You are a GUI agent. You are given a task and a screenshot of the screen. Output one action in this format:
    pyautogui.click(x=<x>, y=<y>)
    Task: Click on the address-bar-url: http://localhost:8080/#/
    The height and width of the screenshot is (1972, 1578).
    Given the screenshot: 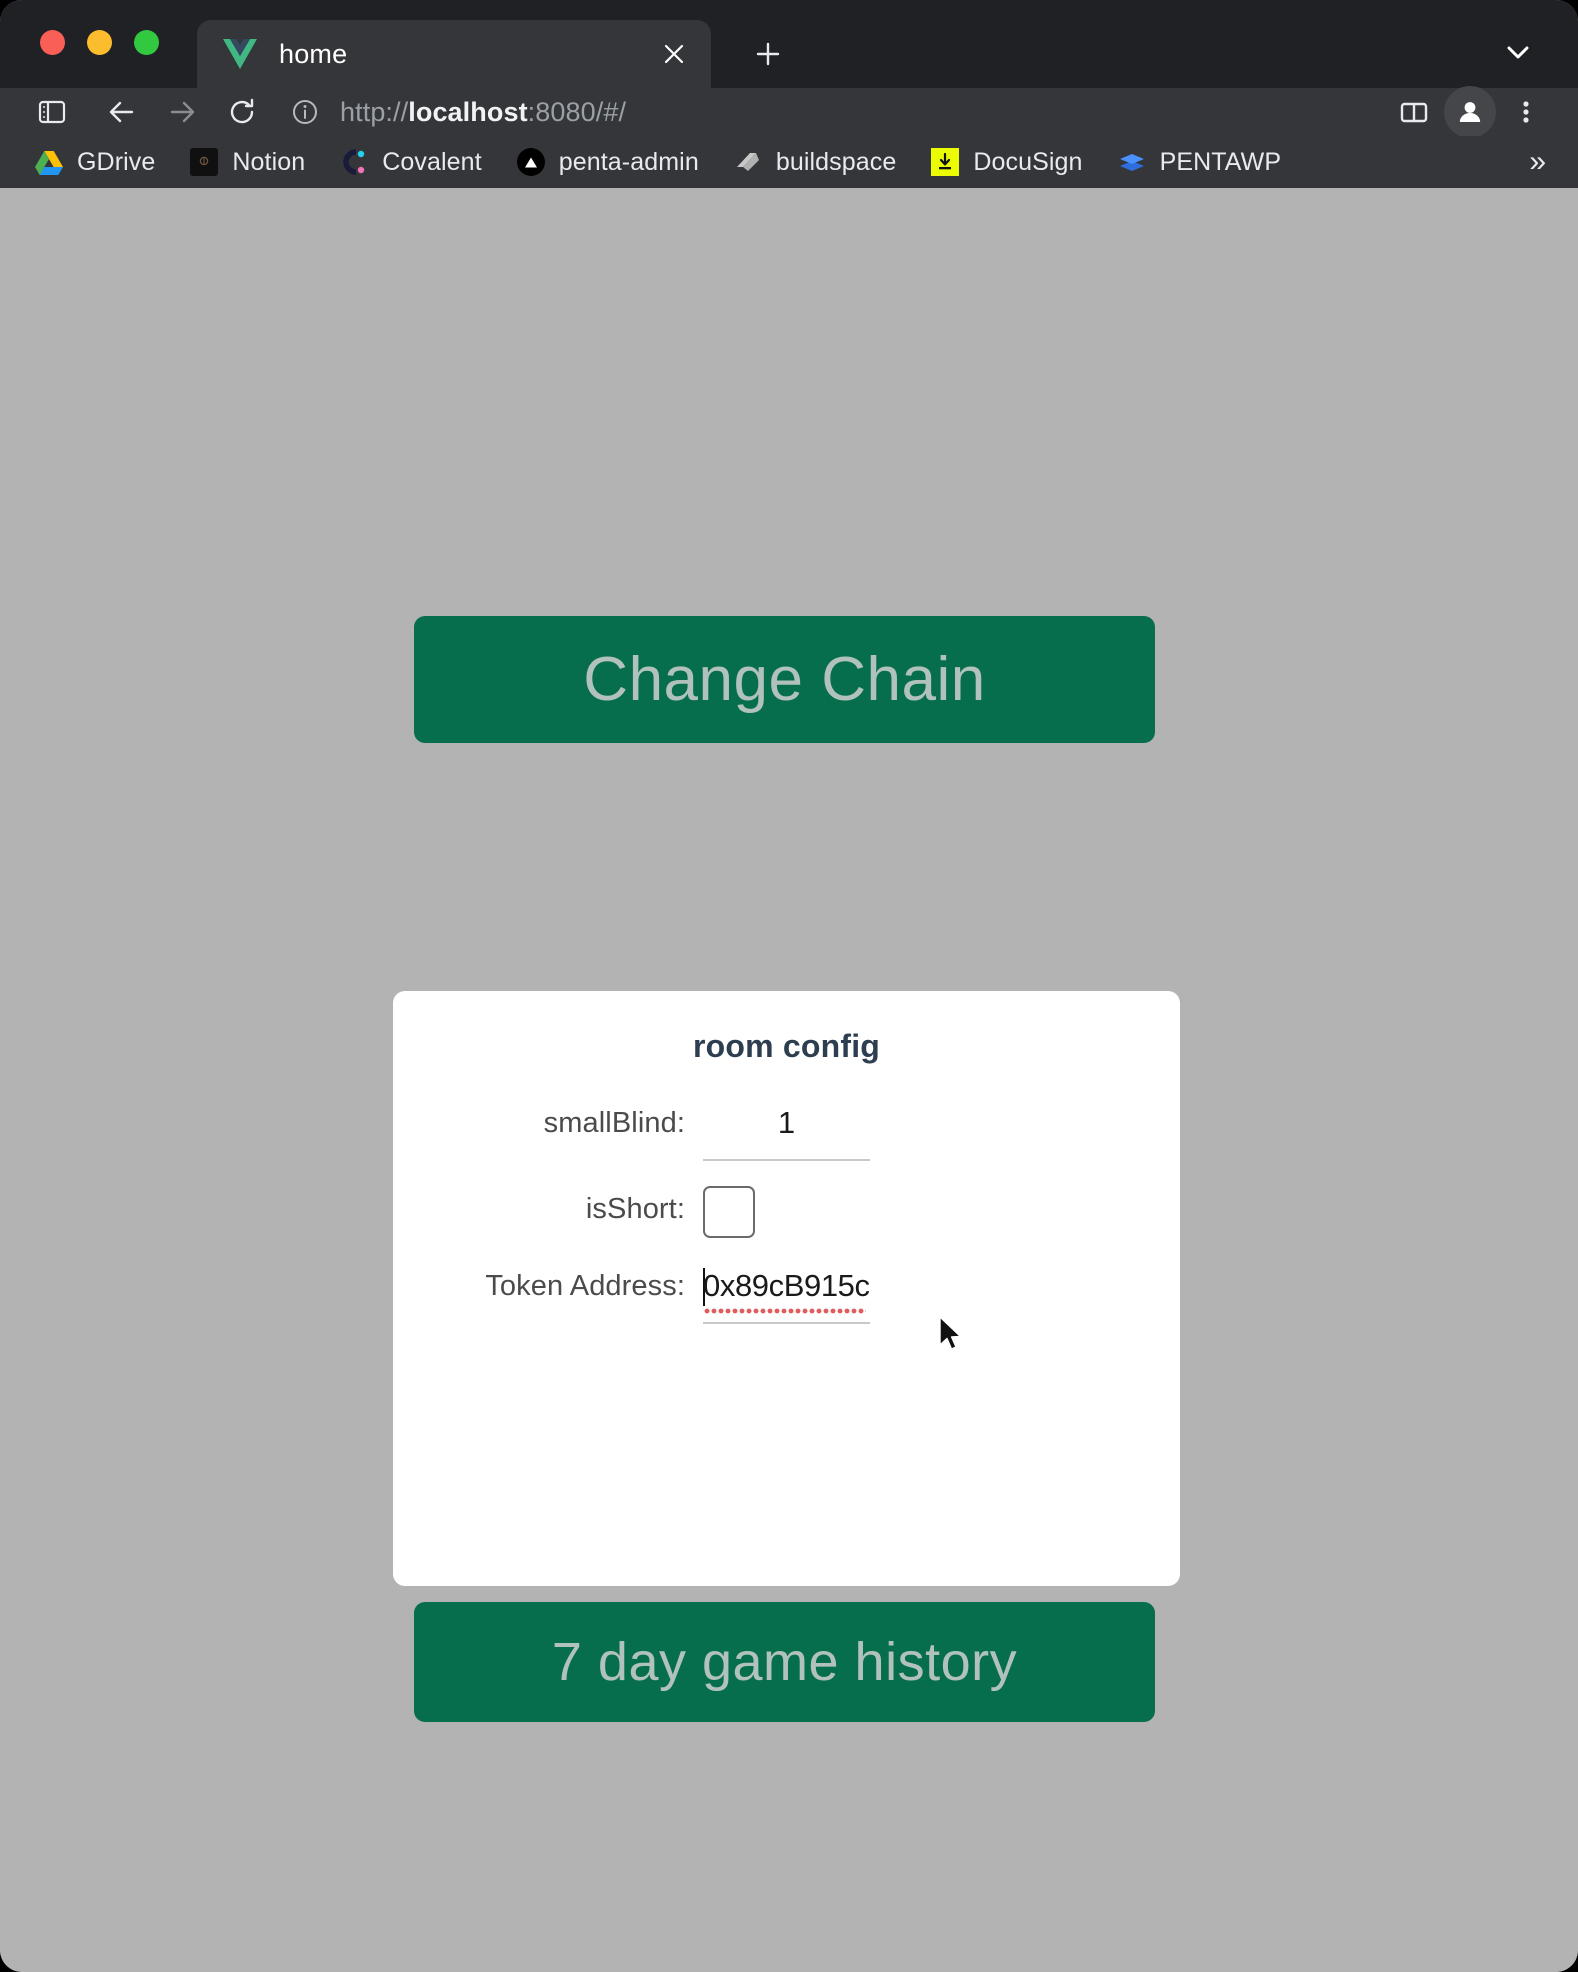 What is the action you would take?
    pyautogui.click(x=483, y=112)
    